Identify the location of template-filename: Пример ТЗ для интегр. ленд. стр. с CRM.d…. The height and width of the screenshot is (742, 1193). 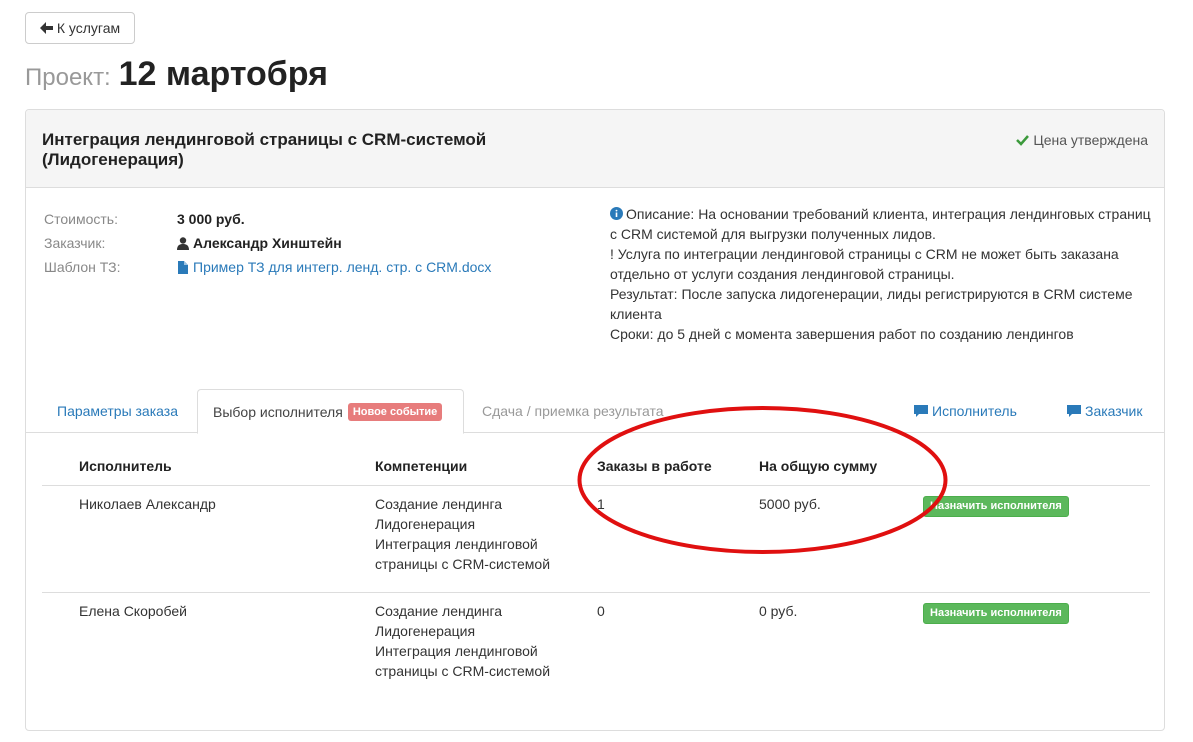
(342, 267).